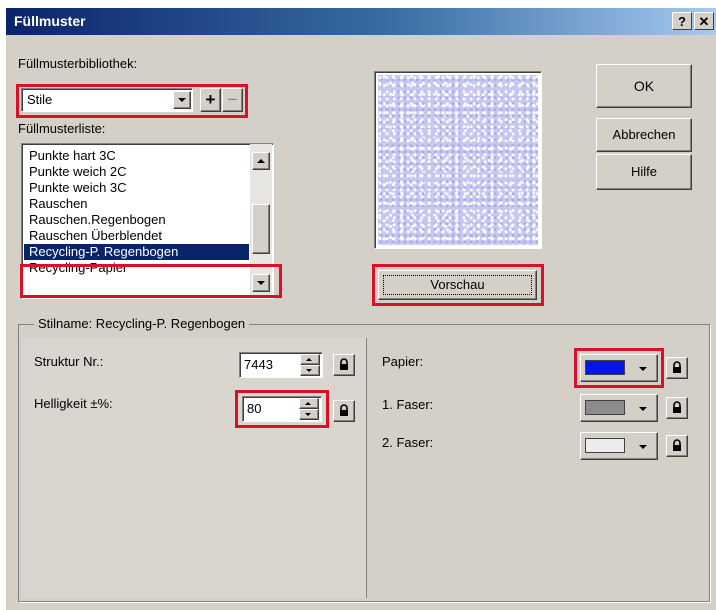  What do you see at coordinates (366, 468) in the screenshot?
I see `pane-divider` at bounding box center [366, 468].